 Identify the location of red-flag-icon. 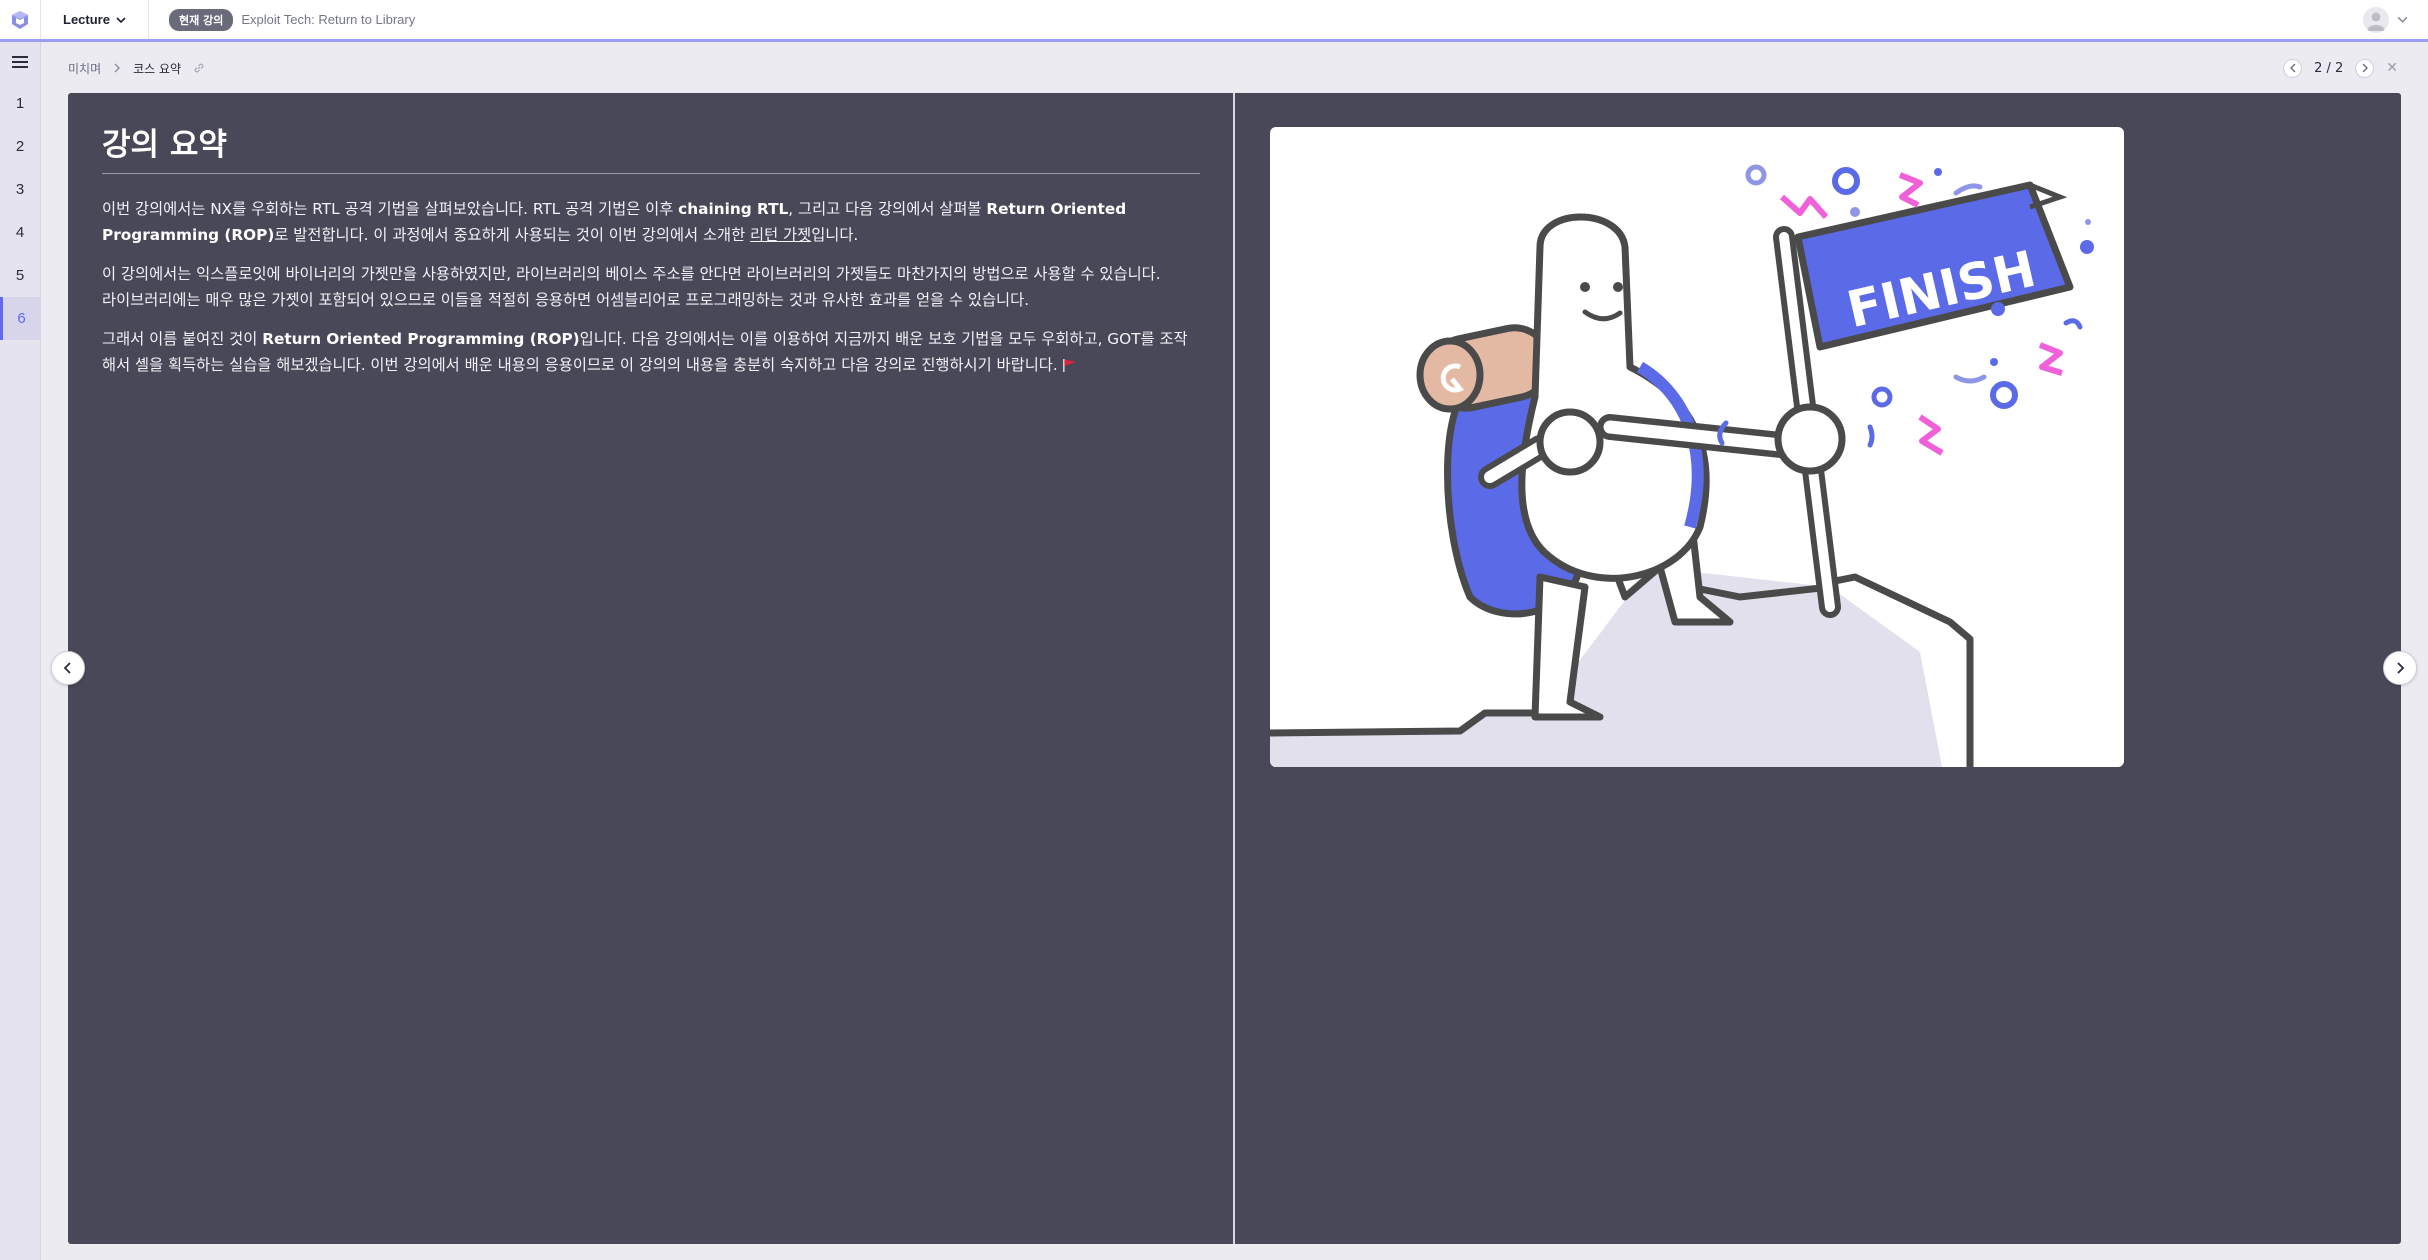
(1069, 365).